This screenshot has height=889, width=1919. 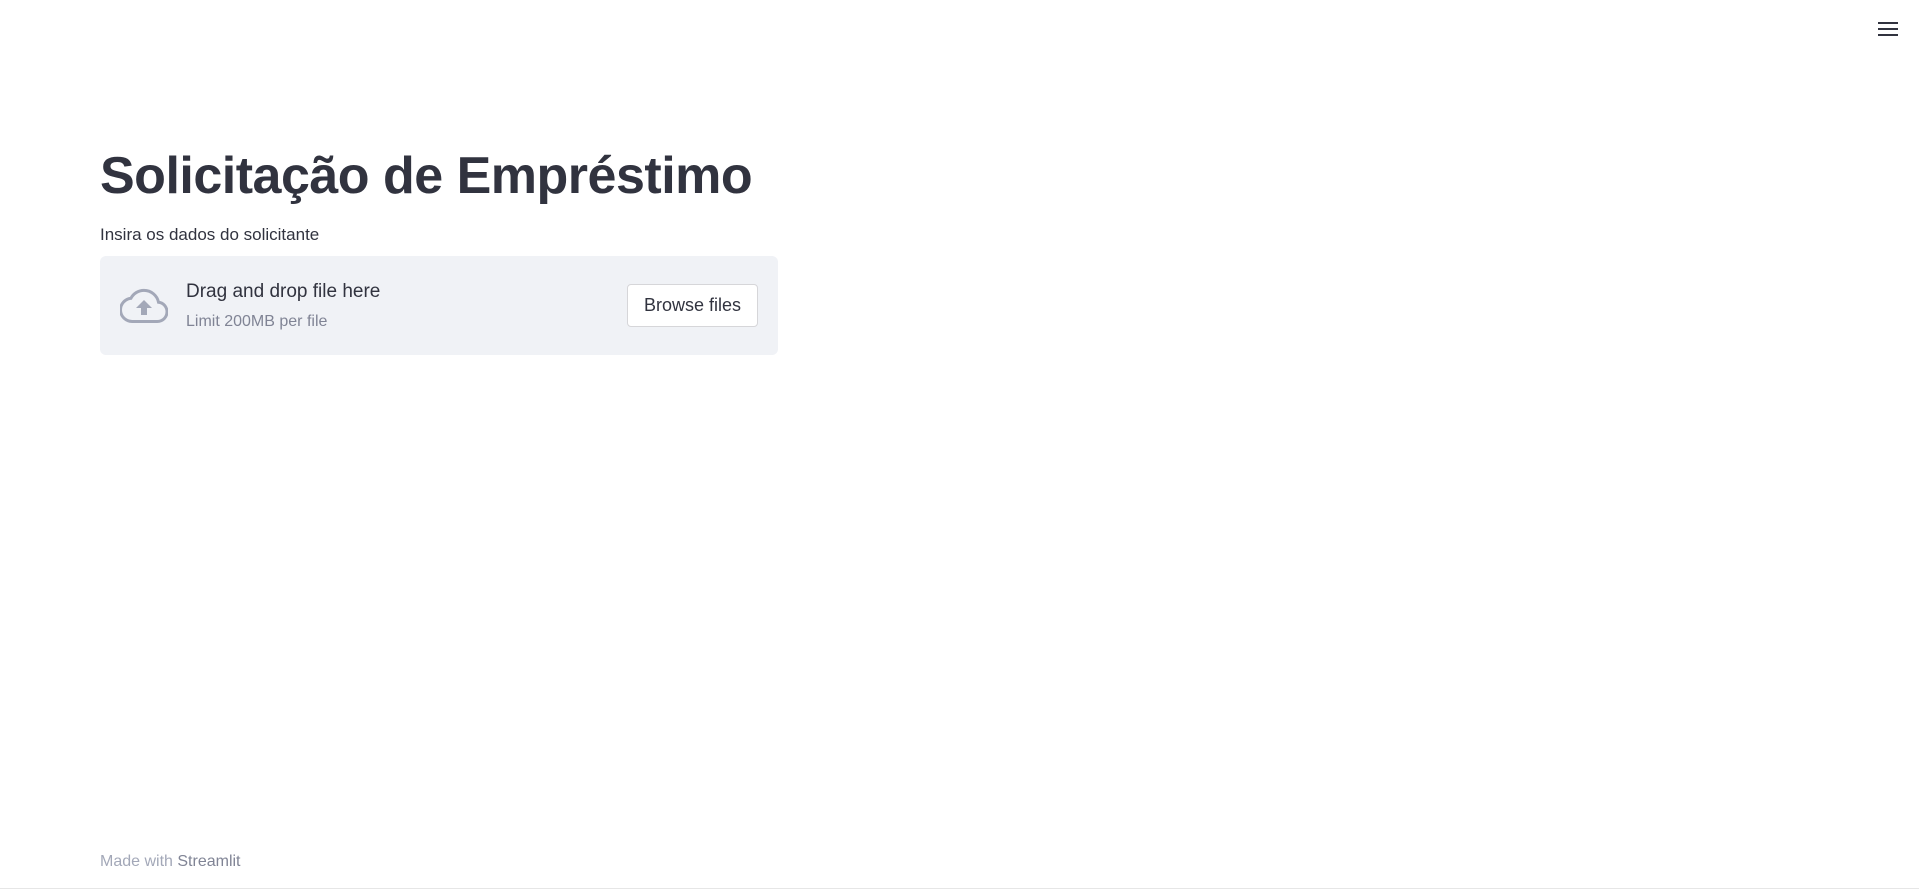 What do you see at coordinates (426, 176) in the screenshot?
I see `page-title: Solicitação de Empréstimo` at bounding box center [426, 176].